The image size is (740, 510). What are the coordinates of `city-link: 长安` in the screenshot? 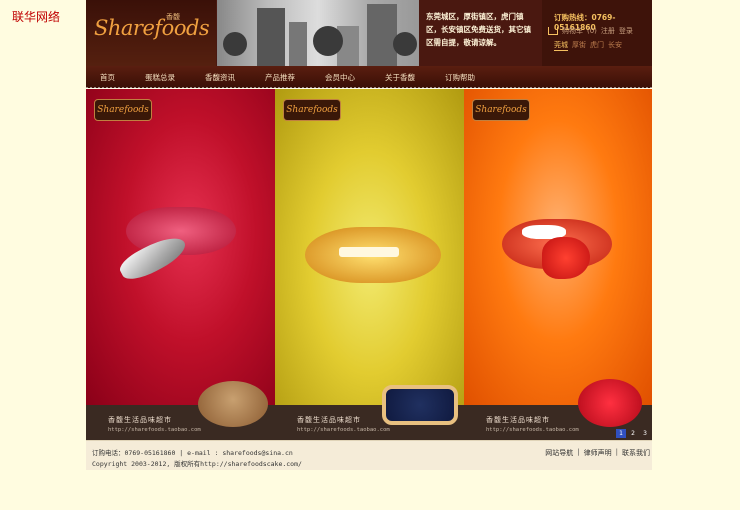 It's located at (615, 45).